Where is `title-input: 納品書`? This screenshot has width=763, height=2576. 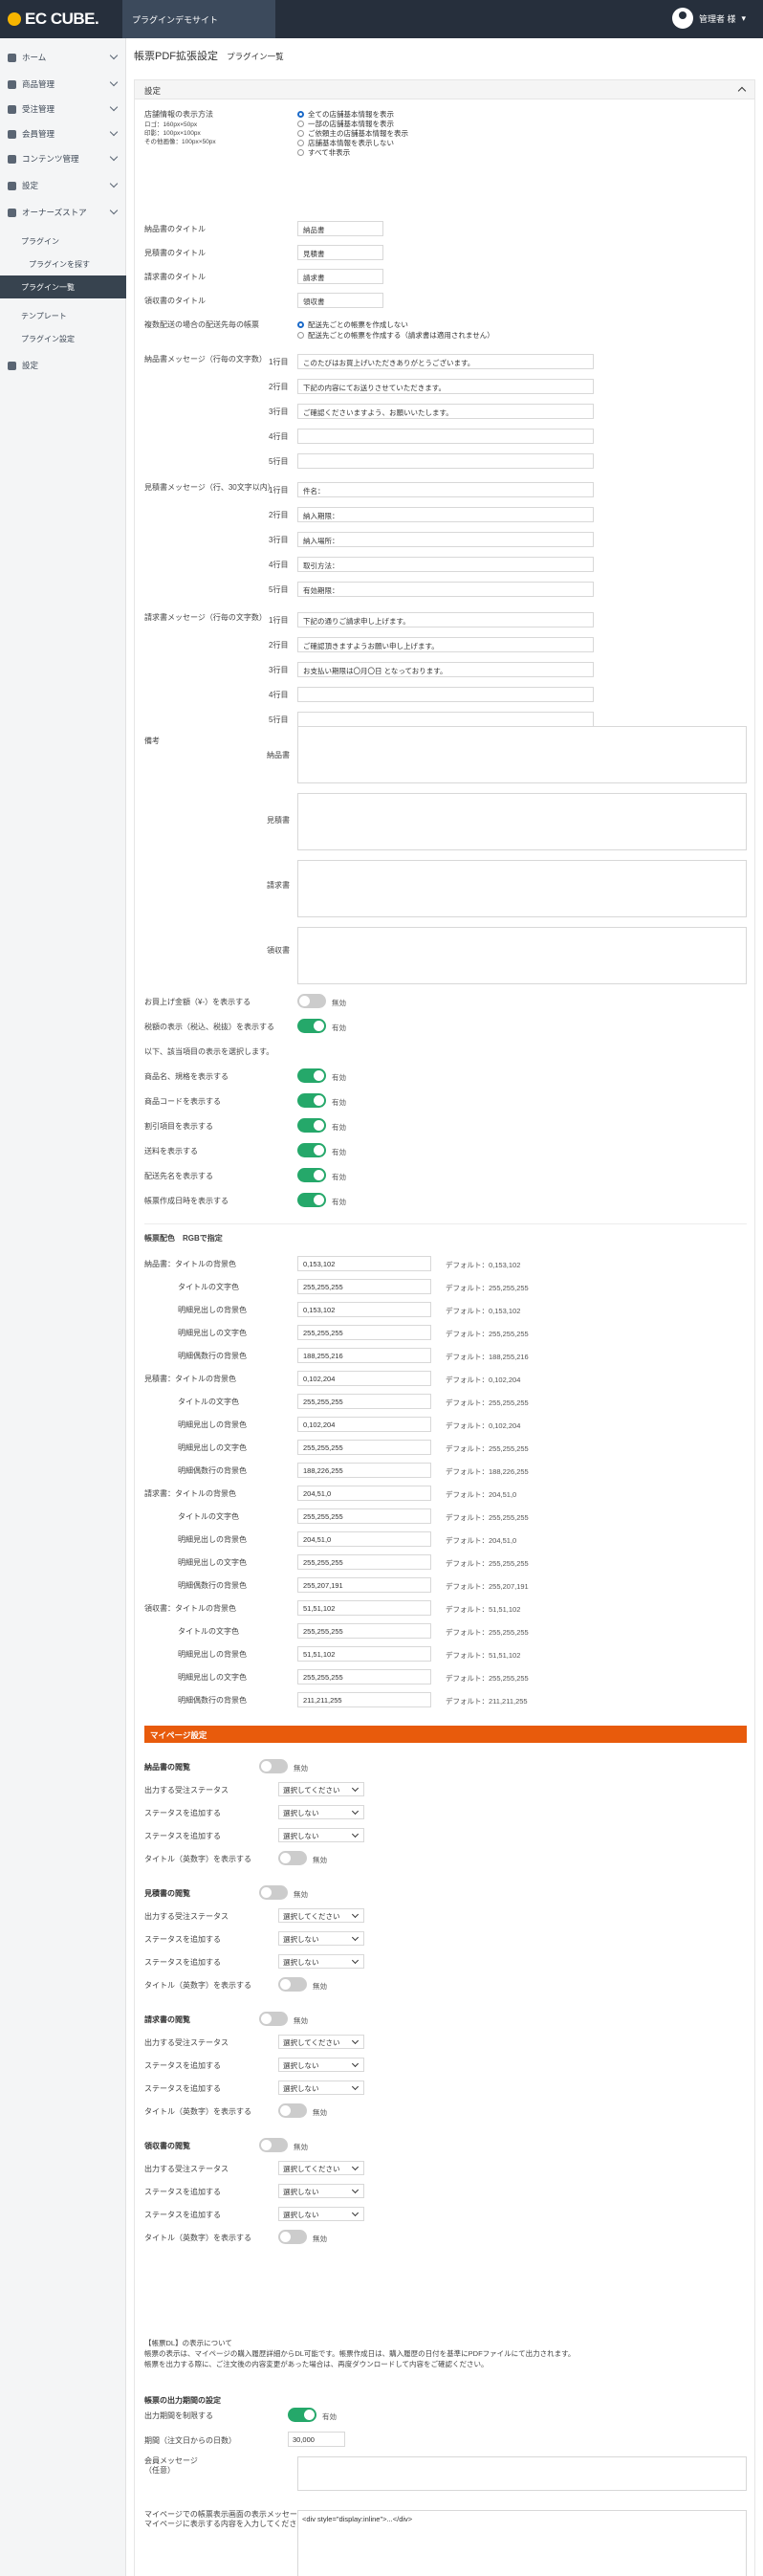 title-input: 納品書 is located at coordinates (340, 228).